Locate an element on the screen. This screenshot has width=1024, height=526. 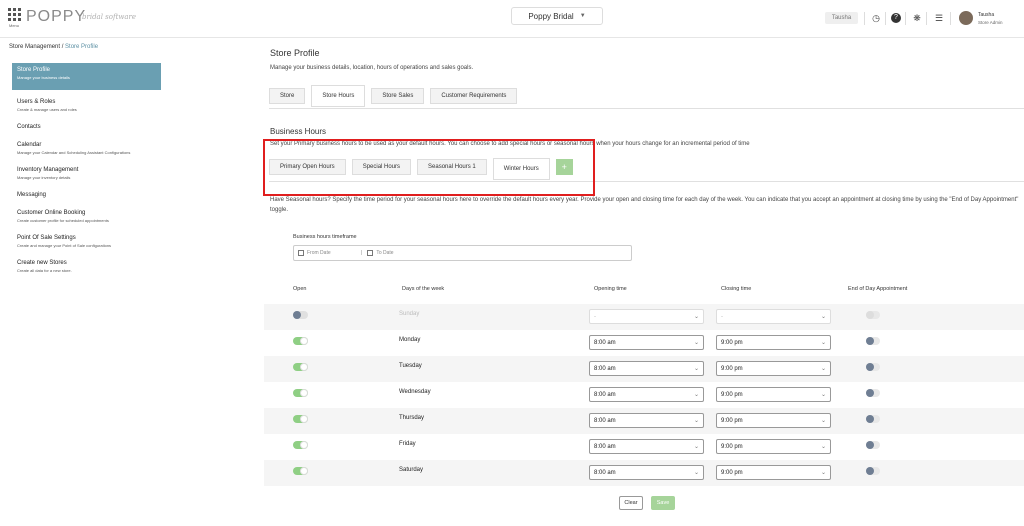
tab-store-hours: Store Hours is located at coordinates (338, 96).